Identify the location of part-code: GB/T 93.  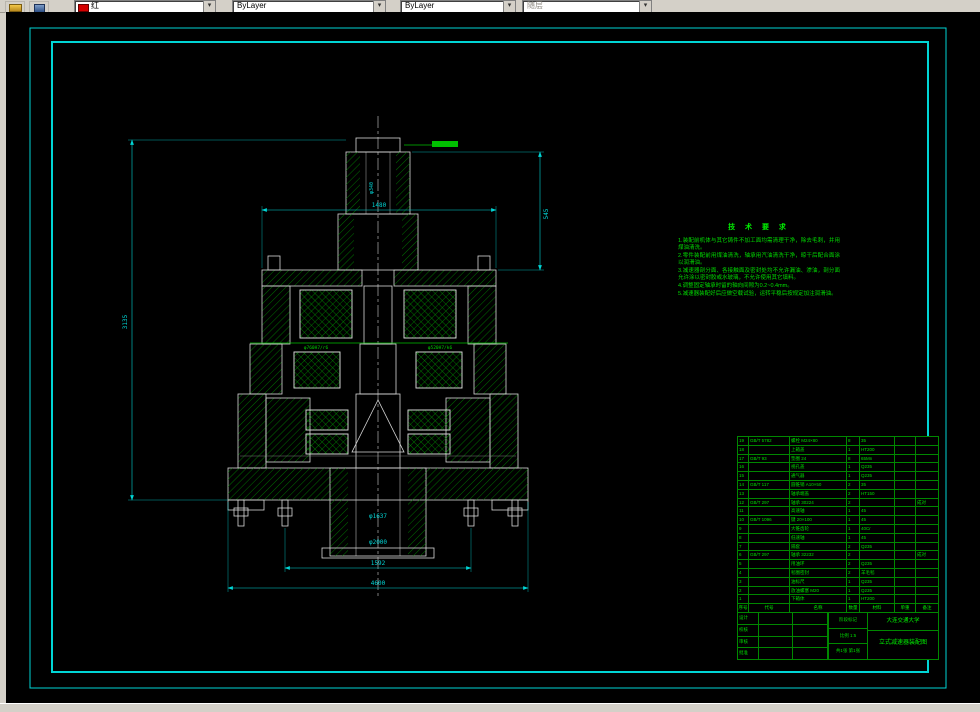
(769, 458).